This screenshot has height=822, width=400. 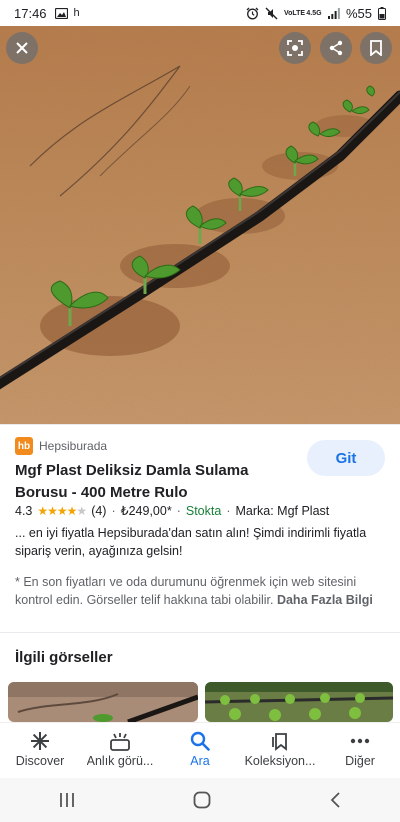 What do you see at coordinates (200, 741) in the screenshot?
I see `search-icon` at bounding box center [200, 741].